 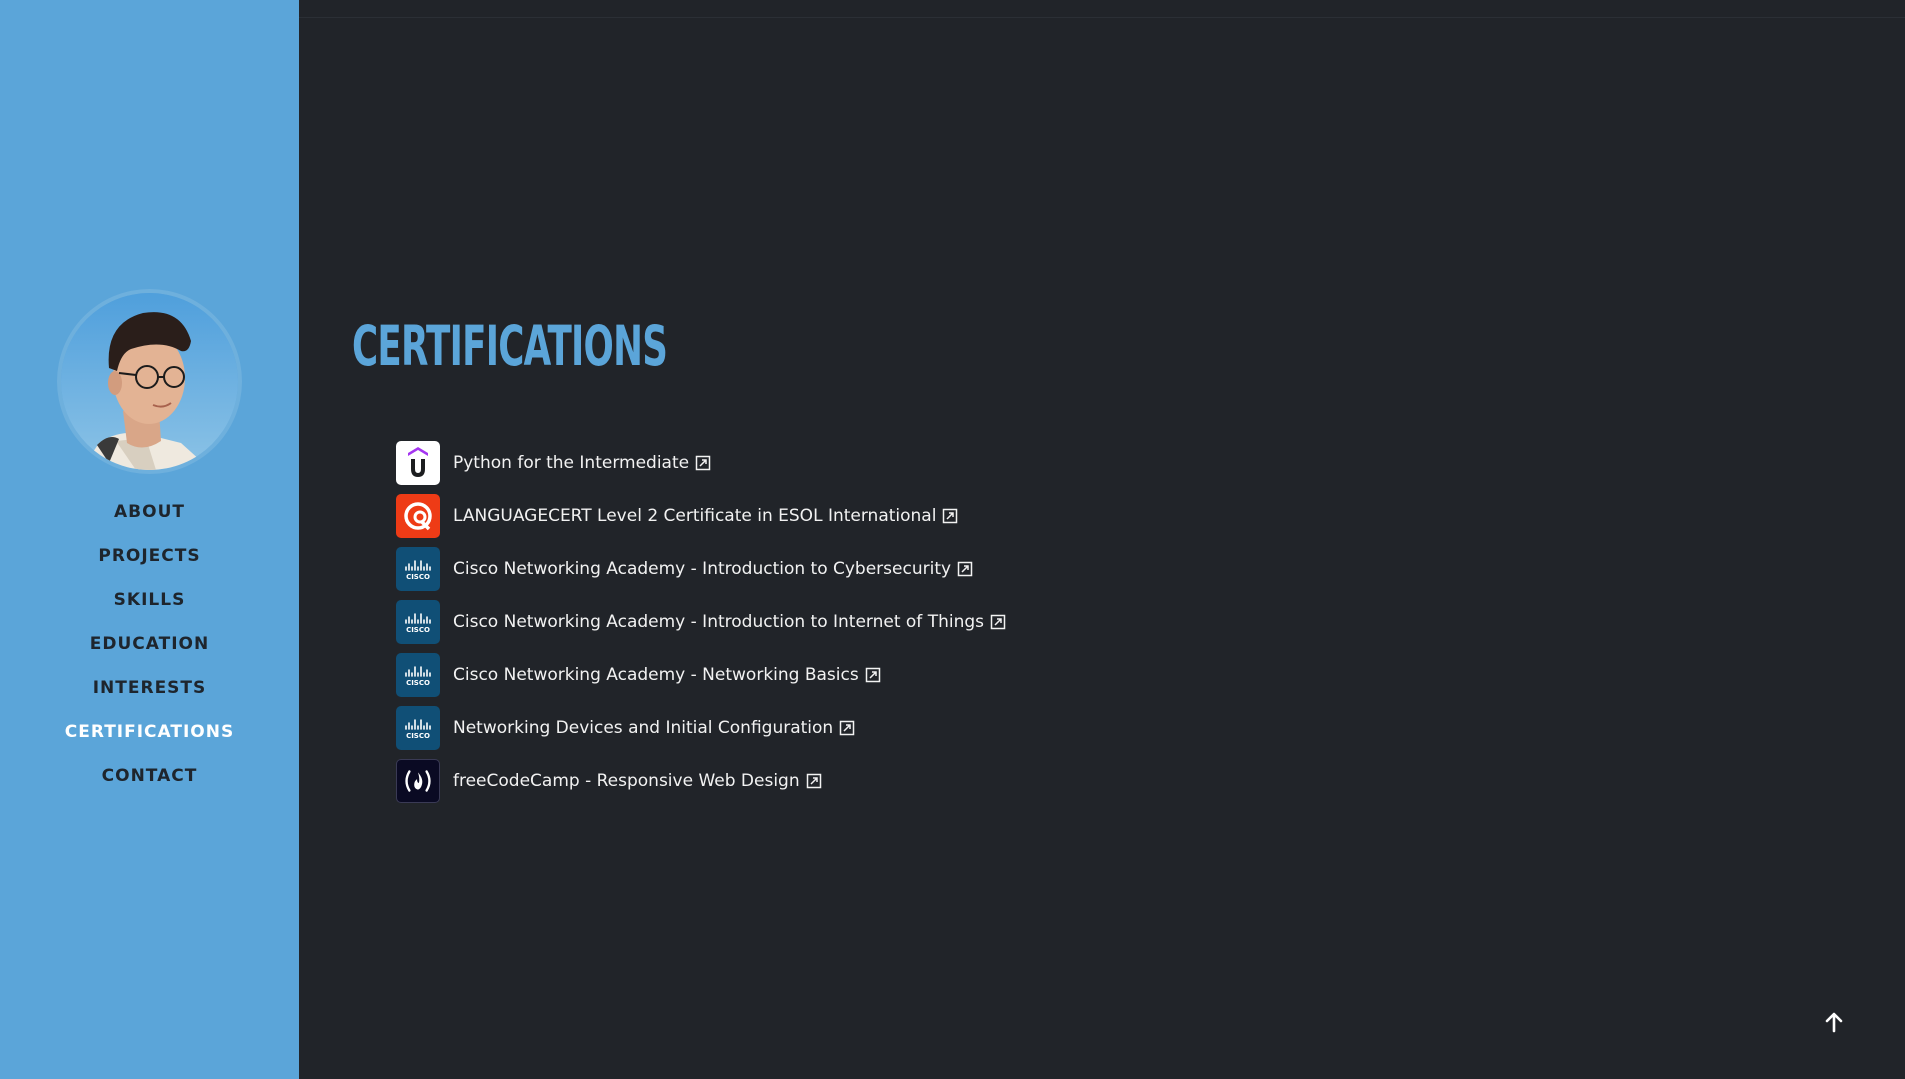 I want to click on arrow-up-icon, so click(x=1834, y=1024).